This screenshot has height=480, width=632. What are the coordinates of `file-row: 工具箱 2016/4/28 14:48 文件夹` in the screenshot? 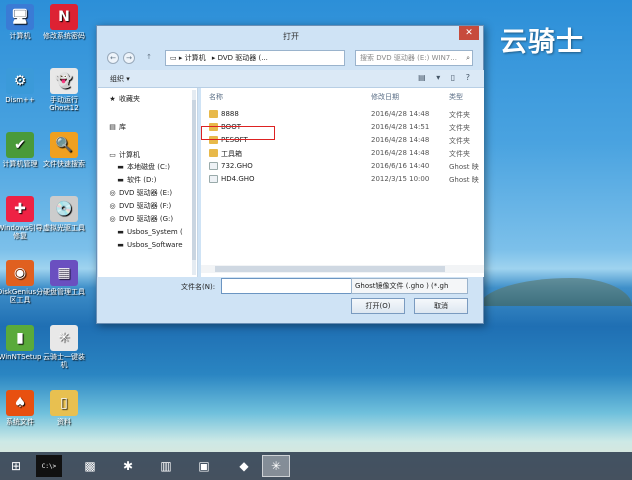 It's located at (344, 153).